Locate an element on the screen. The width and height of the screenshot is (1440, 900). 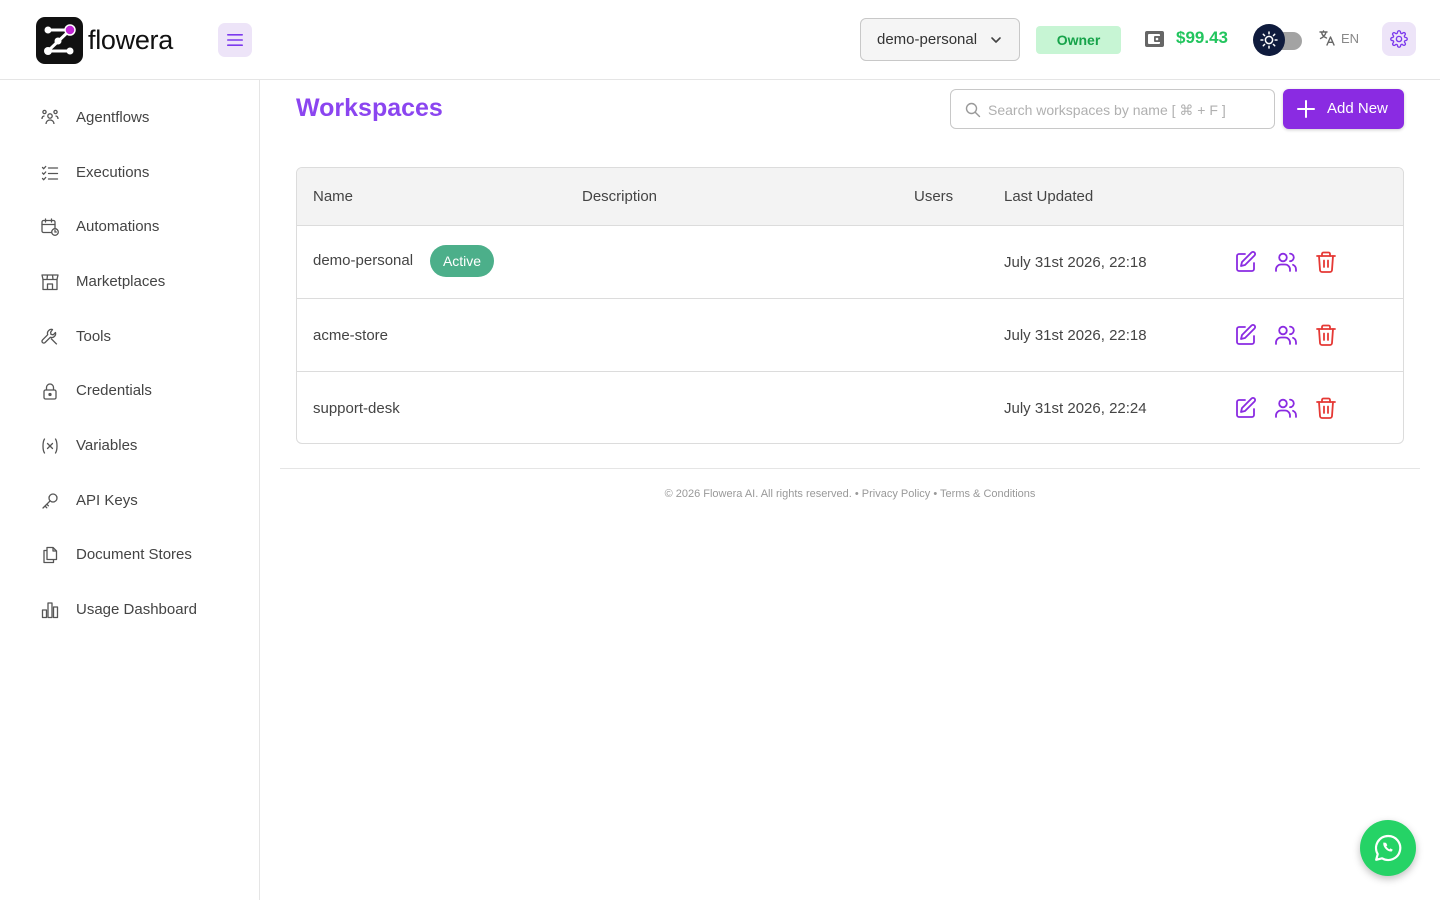
calendar-clock-icon is located at coordinates (50, 227).